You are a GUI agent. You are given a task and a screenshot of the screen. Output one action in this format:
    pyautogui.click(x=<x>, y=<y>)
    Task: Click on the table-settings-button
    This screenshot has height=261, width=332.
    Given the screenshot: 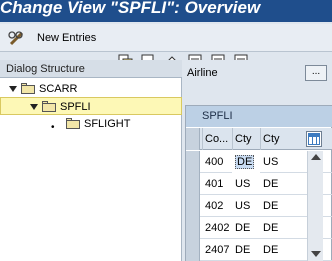 What is the action you would take?
    pyautogui.click(x=314, y=139)
    